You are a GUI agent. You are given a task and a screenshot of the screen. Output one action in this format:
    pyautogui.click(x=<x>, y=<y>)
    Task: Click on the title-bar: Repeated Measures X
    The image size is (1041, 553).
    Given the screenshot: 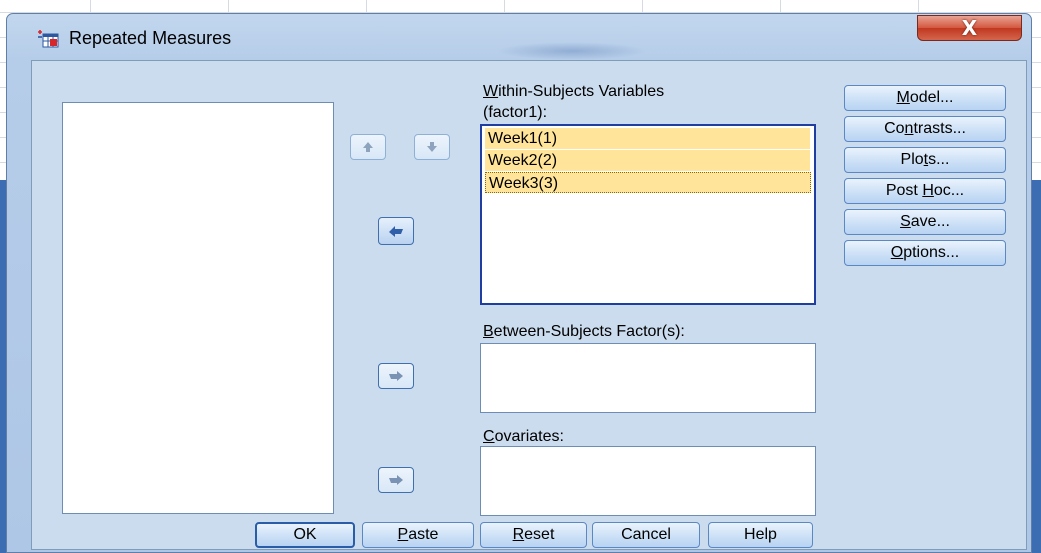 What is the action you would take?
    pyautogui.click(x=519, y=37)
    